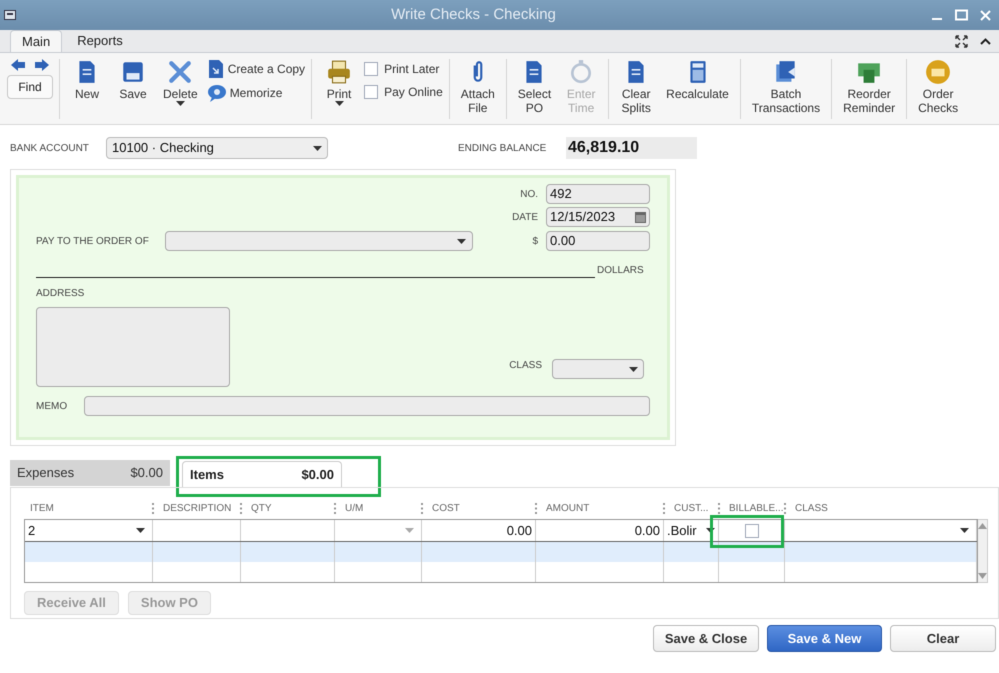 The width and height of the screenshot is (999, 673). Describe the element at coordinates (413, 92) in the screenshot. I see `checkbox-label: Pay Online` at that location.